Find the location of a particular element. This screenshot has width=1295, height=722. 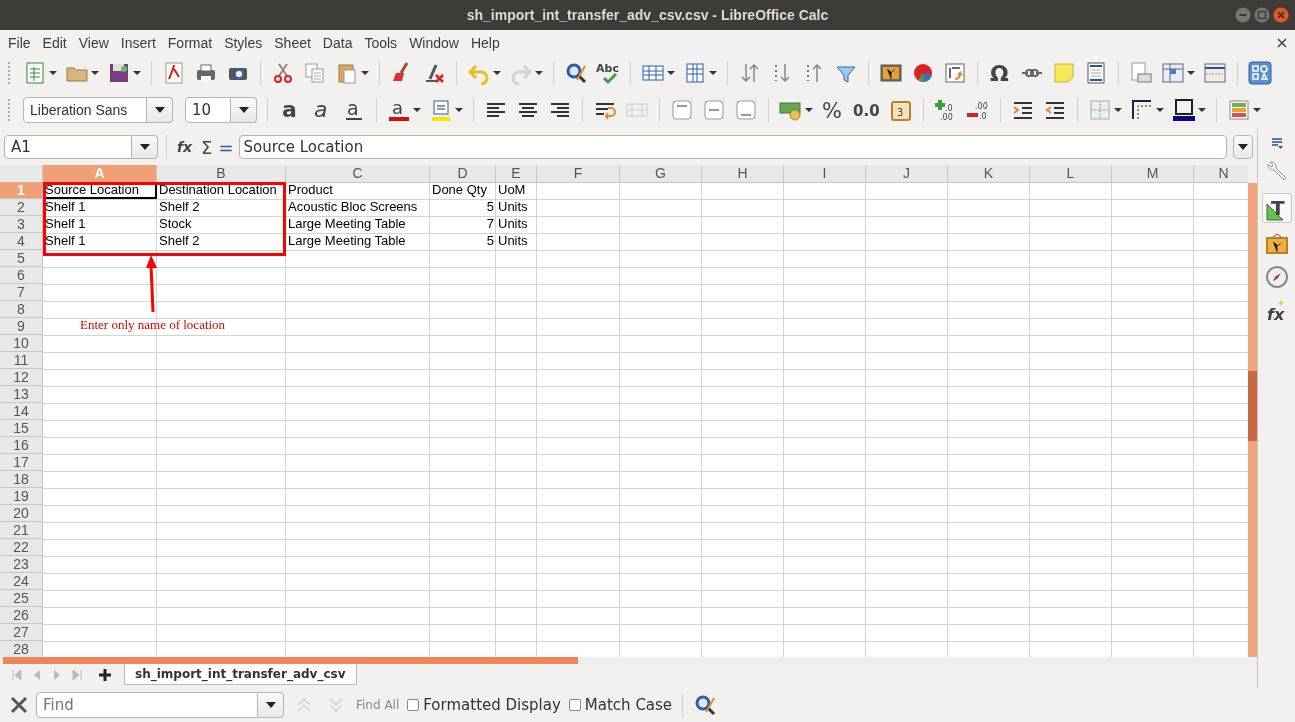

special-character-icon: Ω is located at coordinates (1000, 73).